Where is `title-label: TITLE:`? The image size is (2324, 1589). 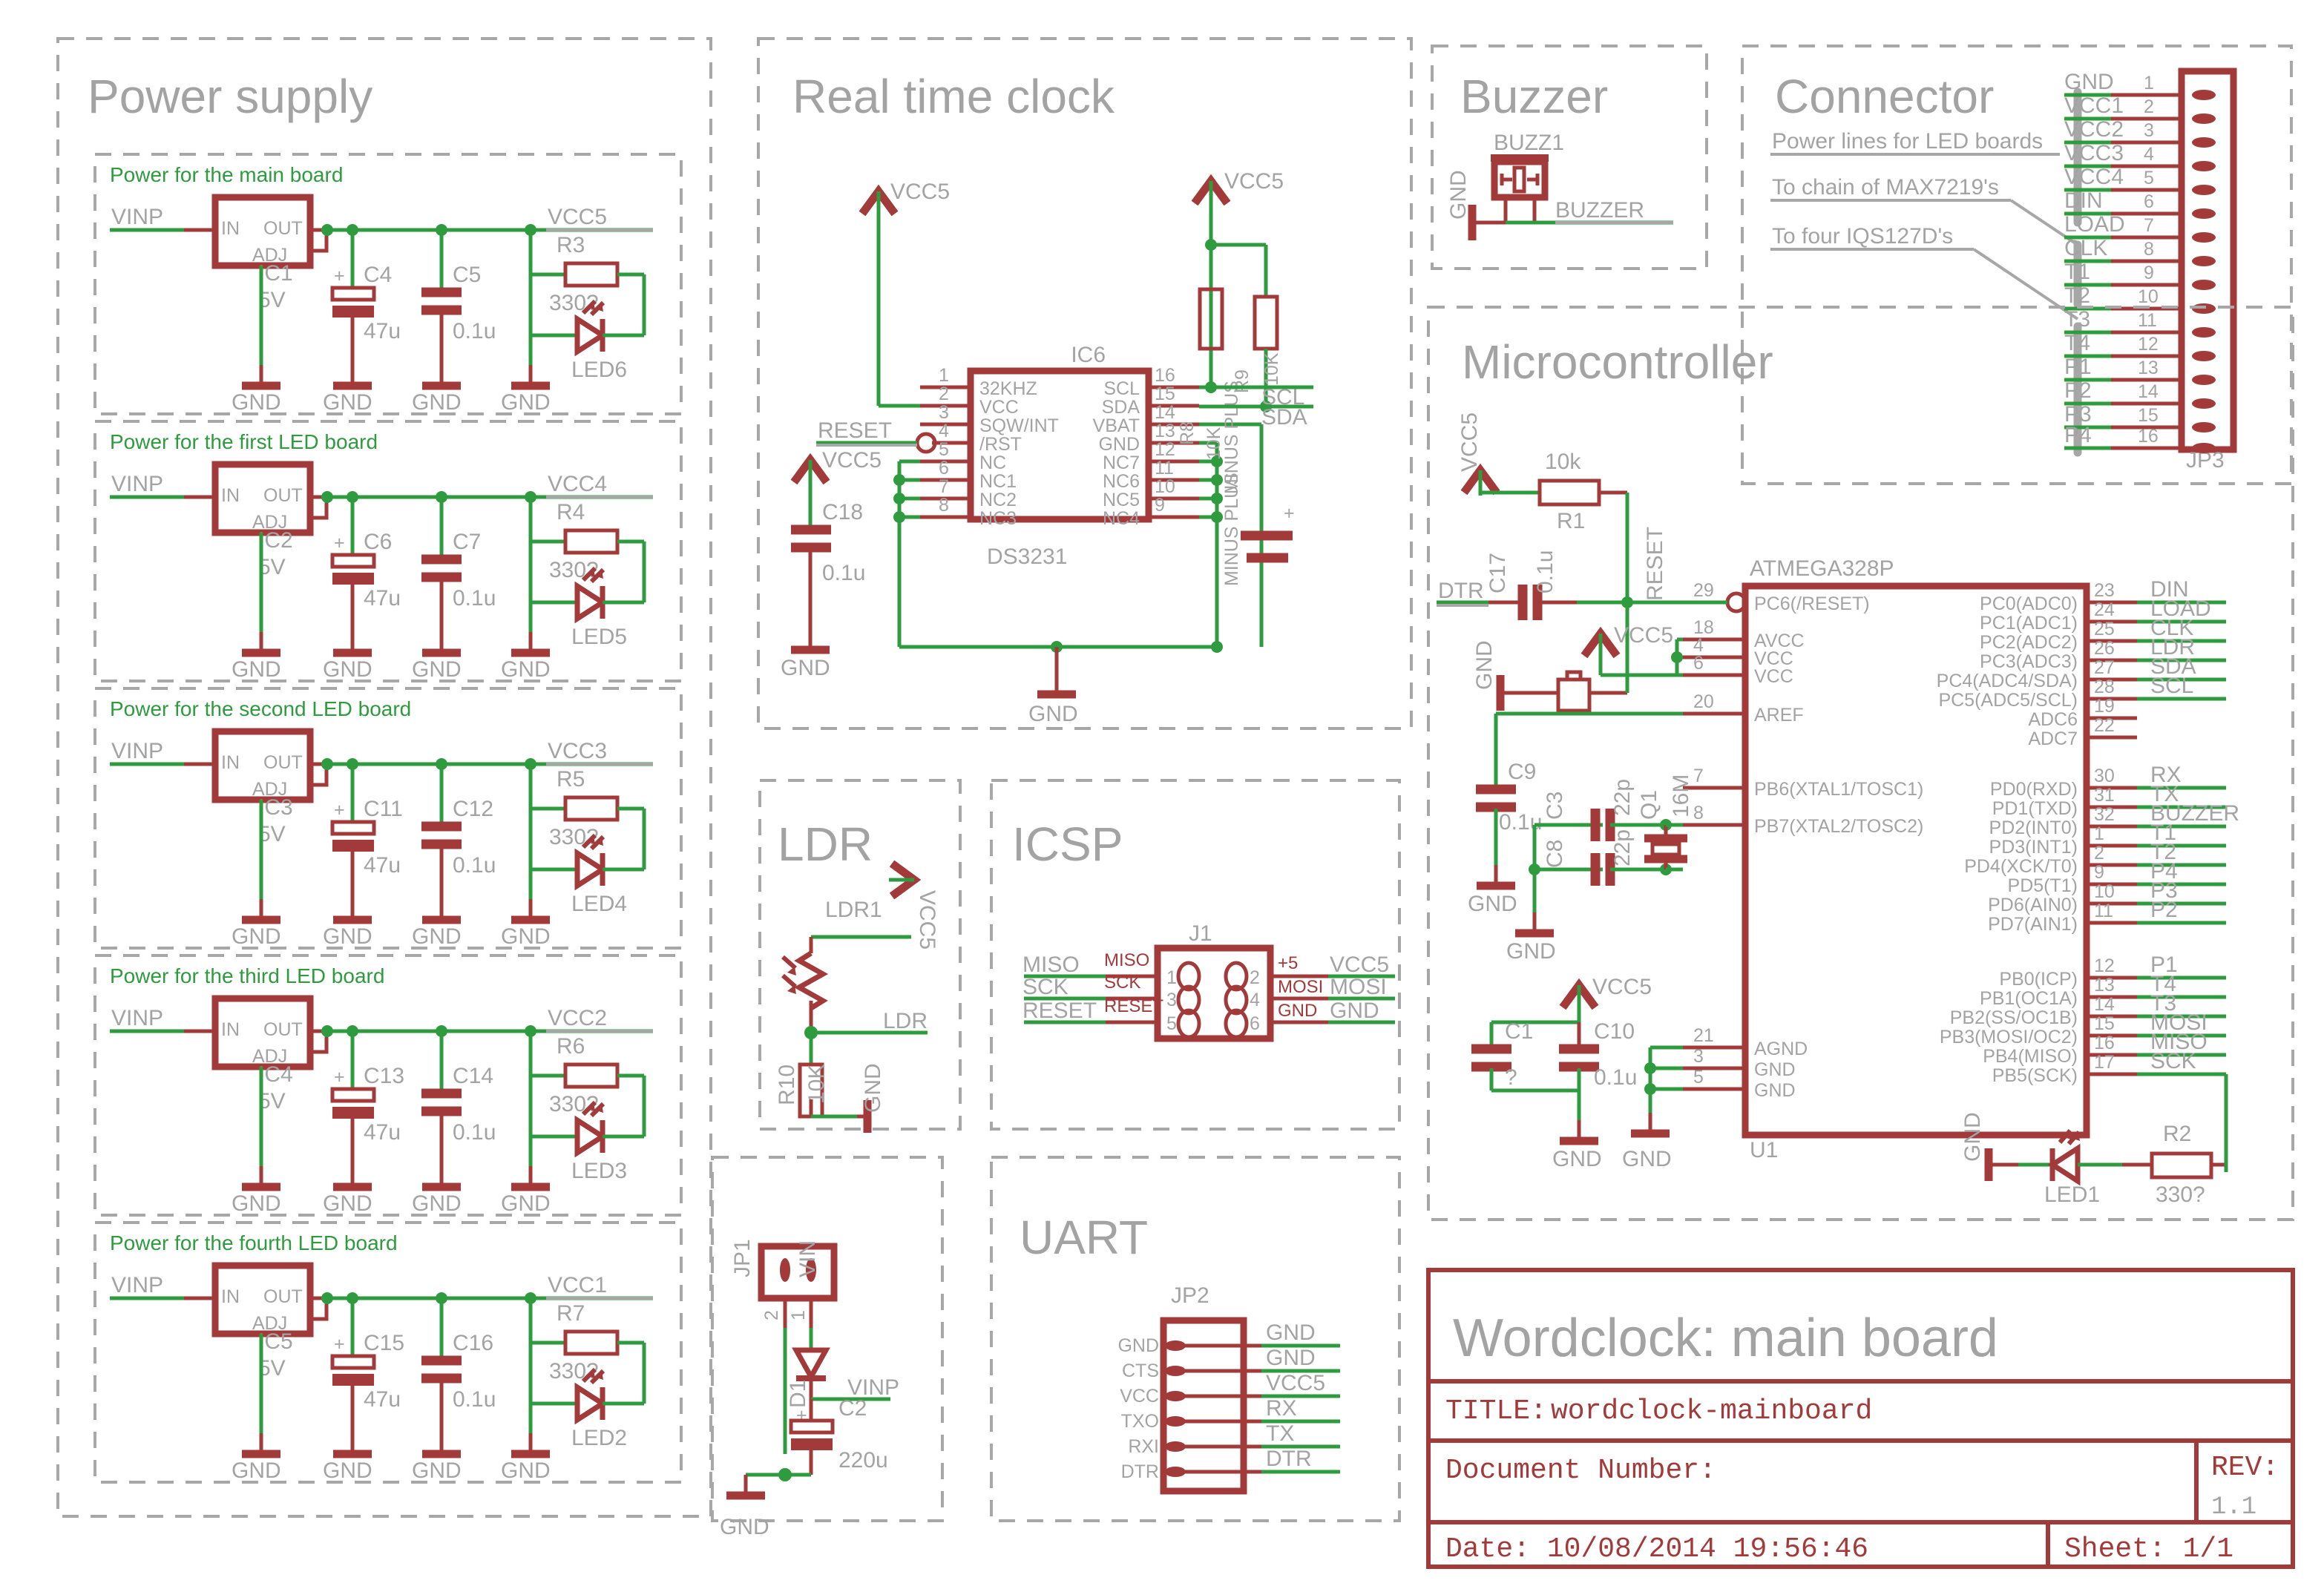
title-label: TITLE: is located at coordinates (1496, 1411).